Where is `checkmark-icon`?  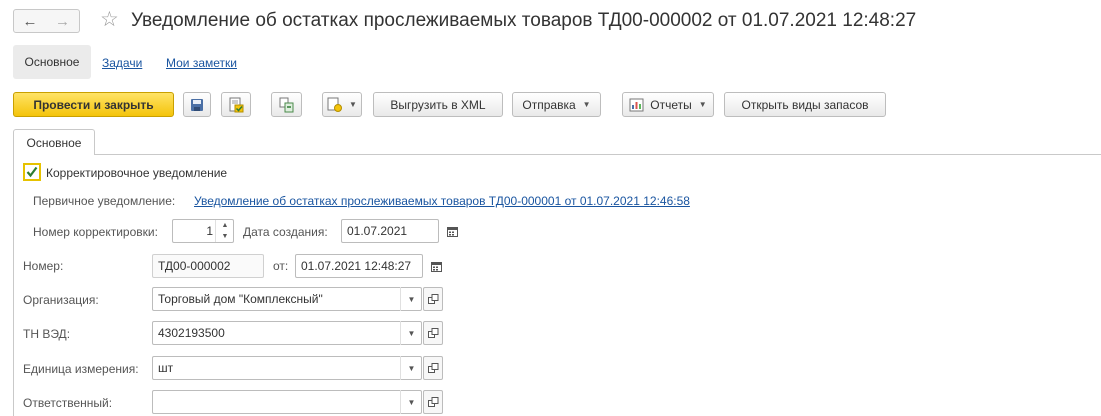 checkmark-icon is located at coordinates (32, 172).